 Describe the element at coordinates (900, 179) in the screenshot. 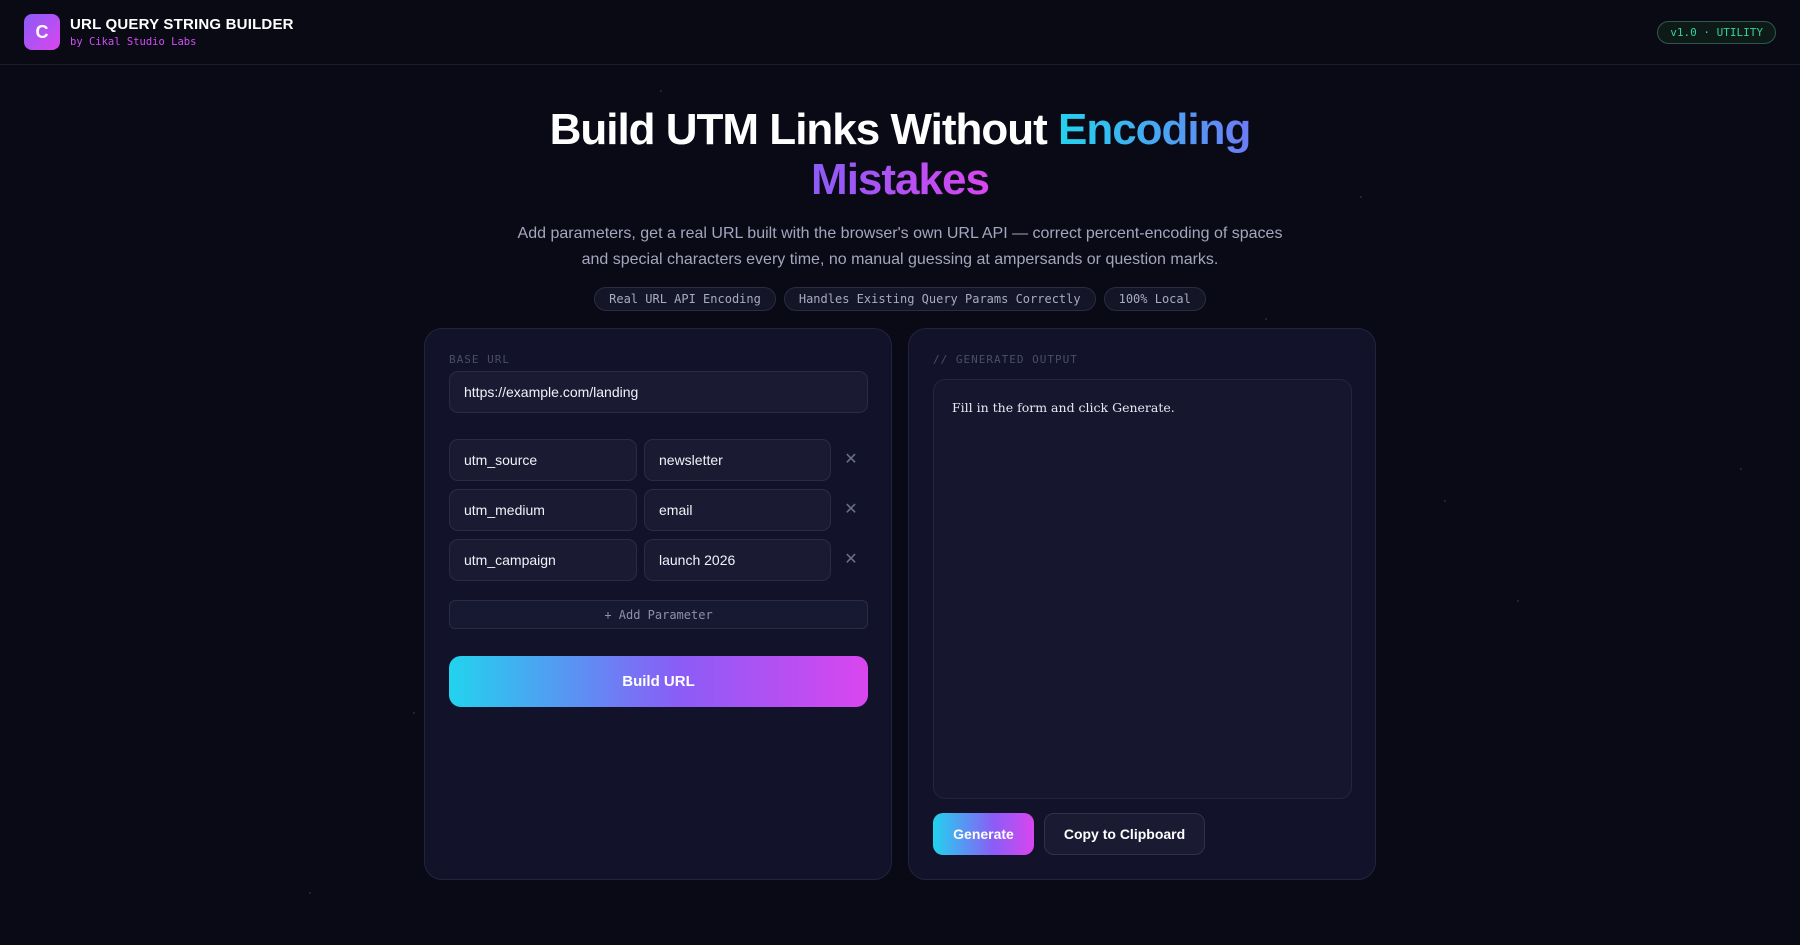

I see `hero-title-accent-mistakes: Mistakes` at that location.